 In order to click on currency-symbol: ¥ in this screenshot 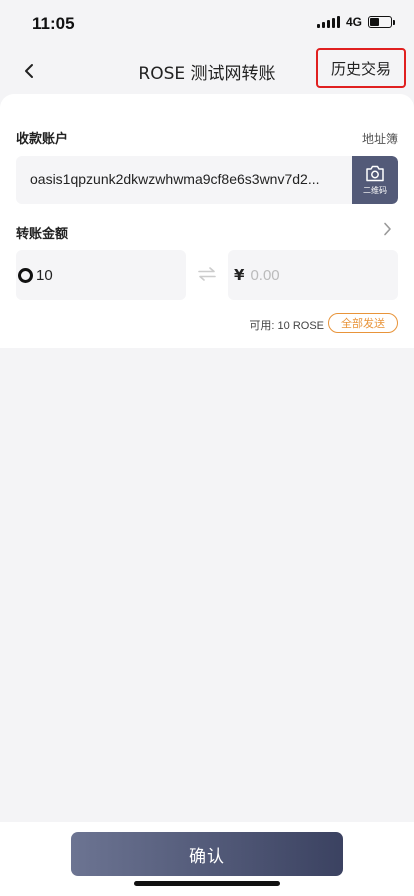, I will do `click(239, 275)`.